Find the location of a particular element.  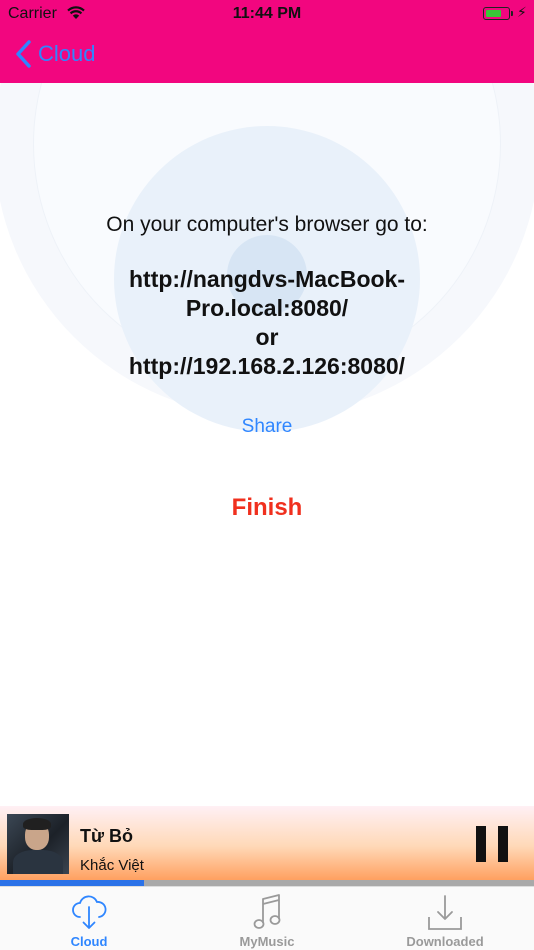

tab-cloud: Cloud is located at coordinates (89, 918).